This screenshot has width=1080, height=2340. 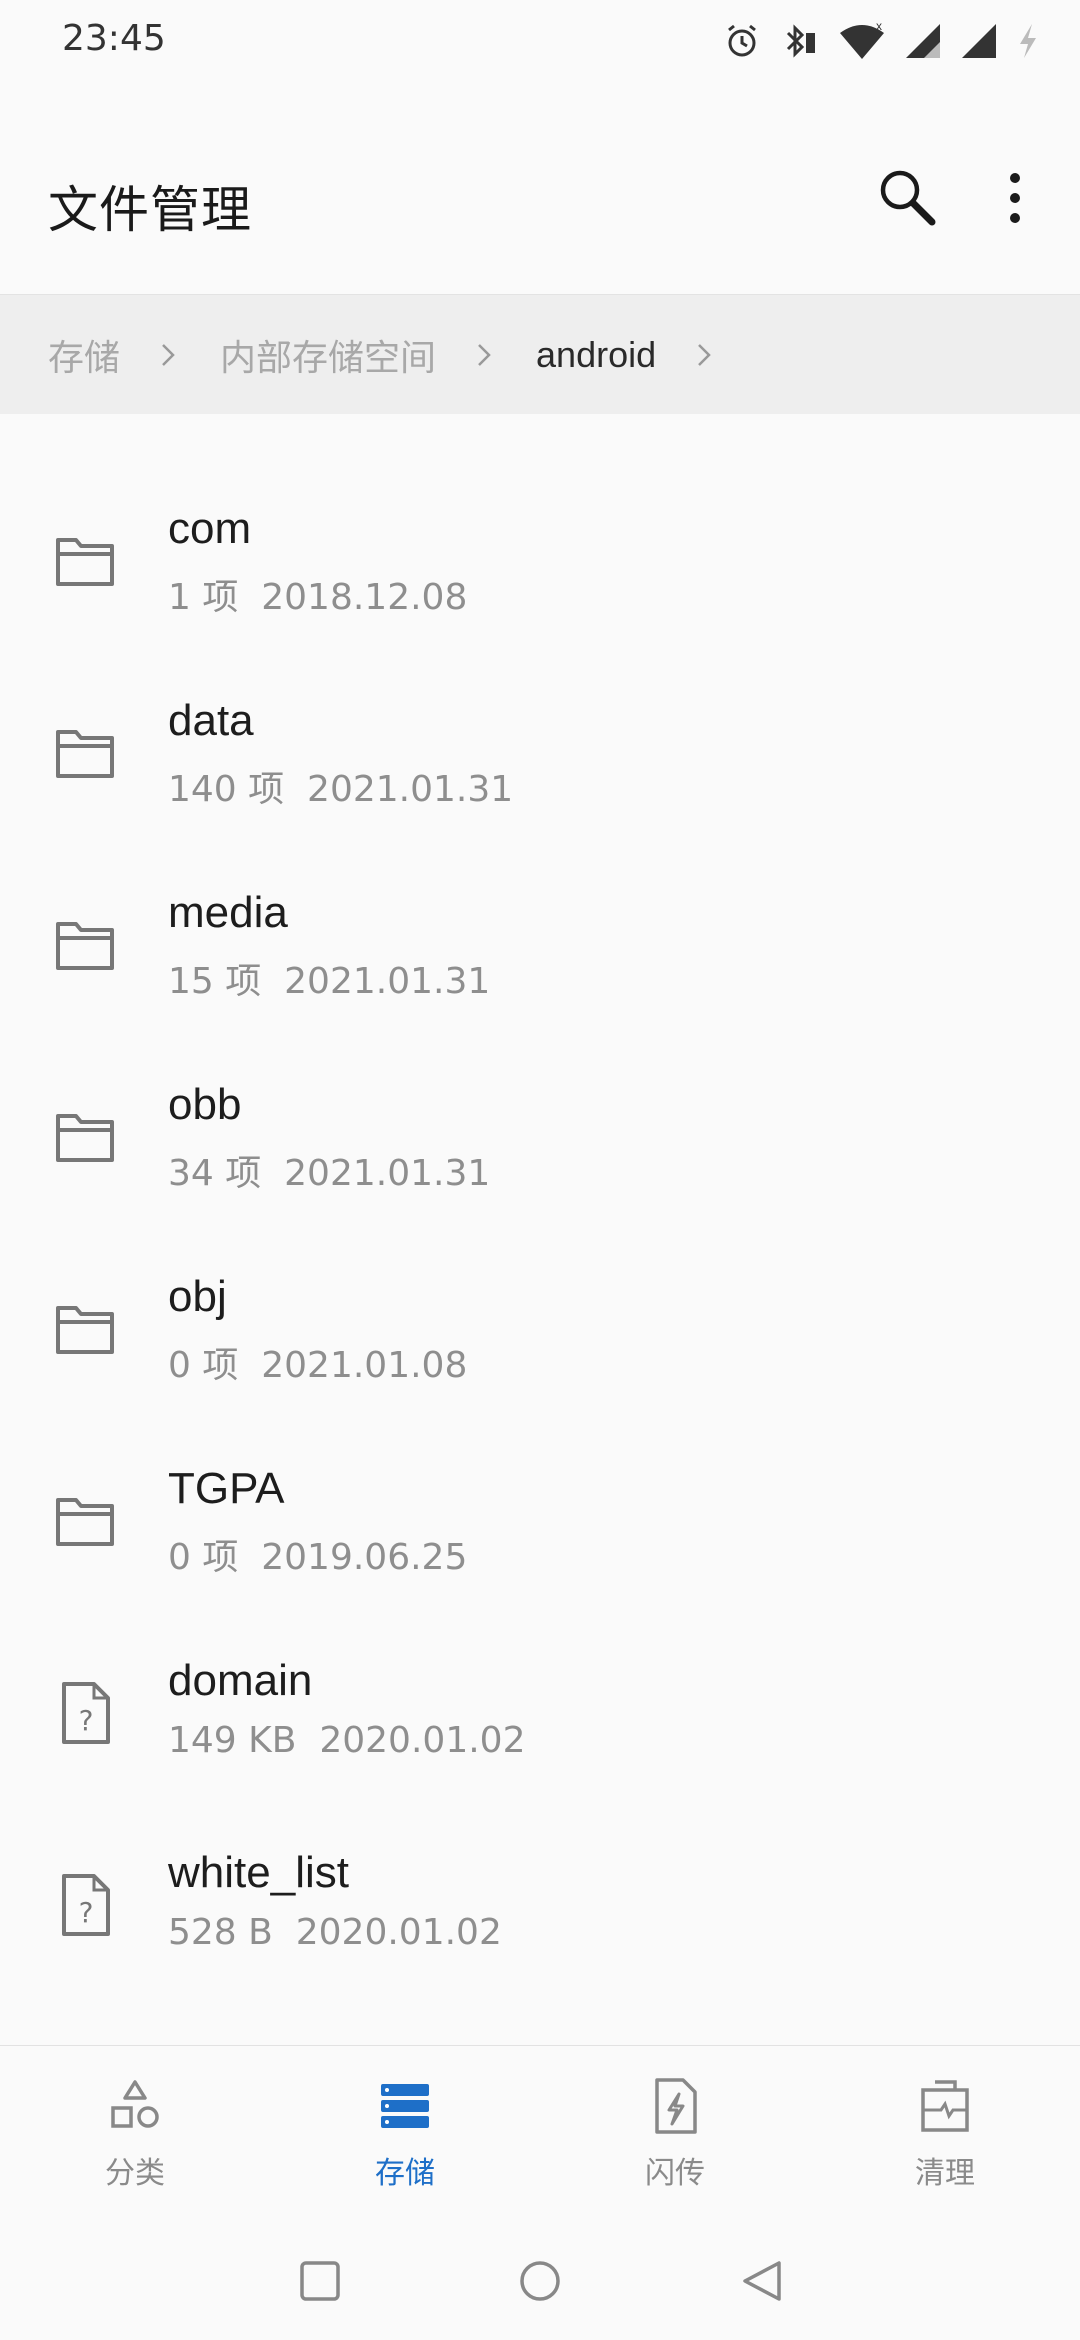 I want to click on file-meta: 1 项 2018.12.08, so click(x=318, y=597).